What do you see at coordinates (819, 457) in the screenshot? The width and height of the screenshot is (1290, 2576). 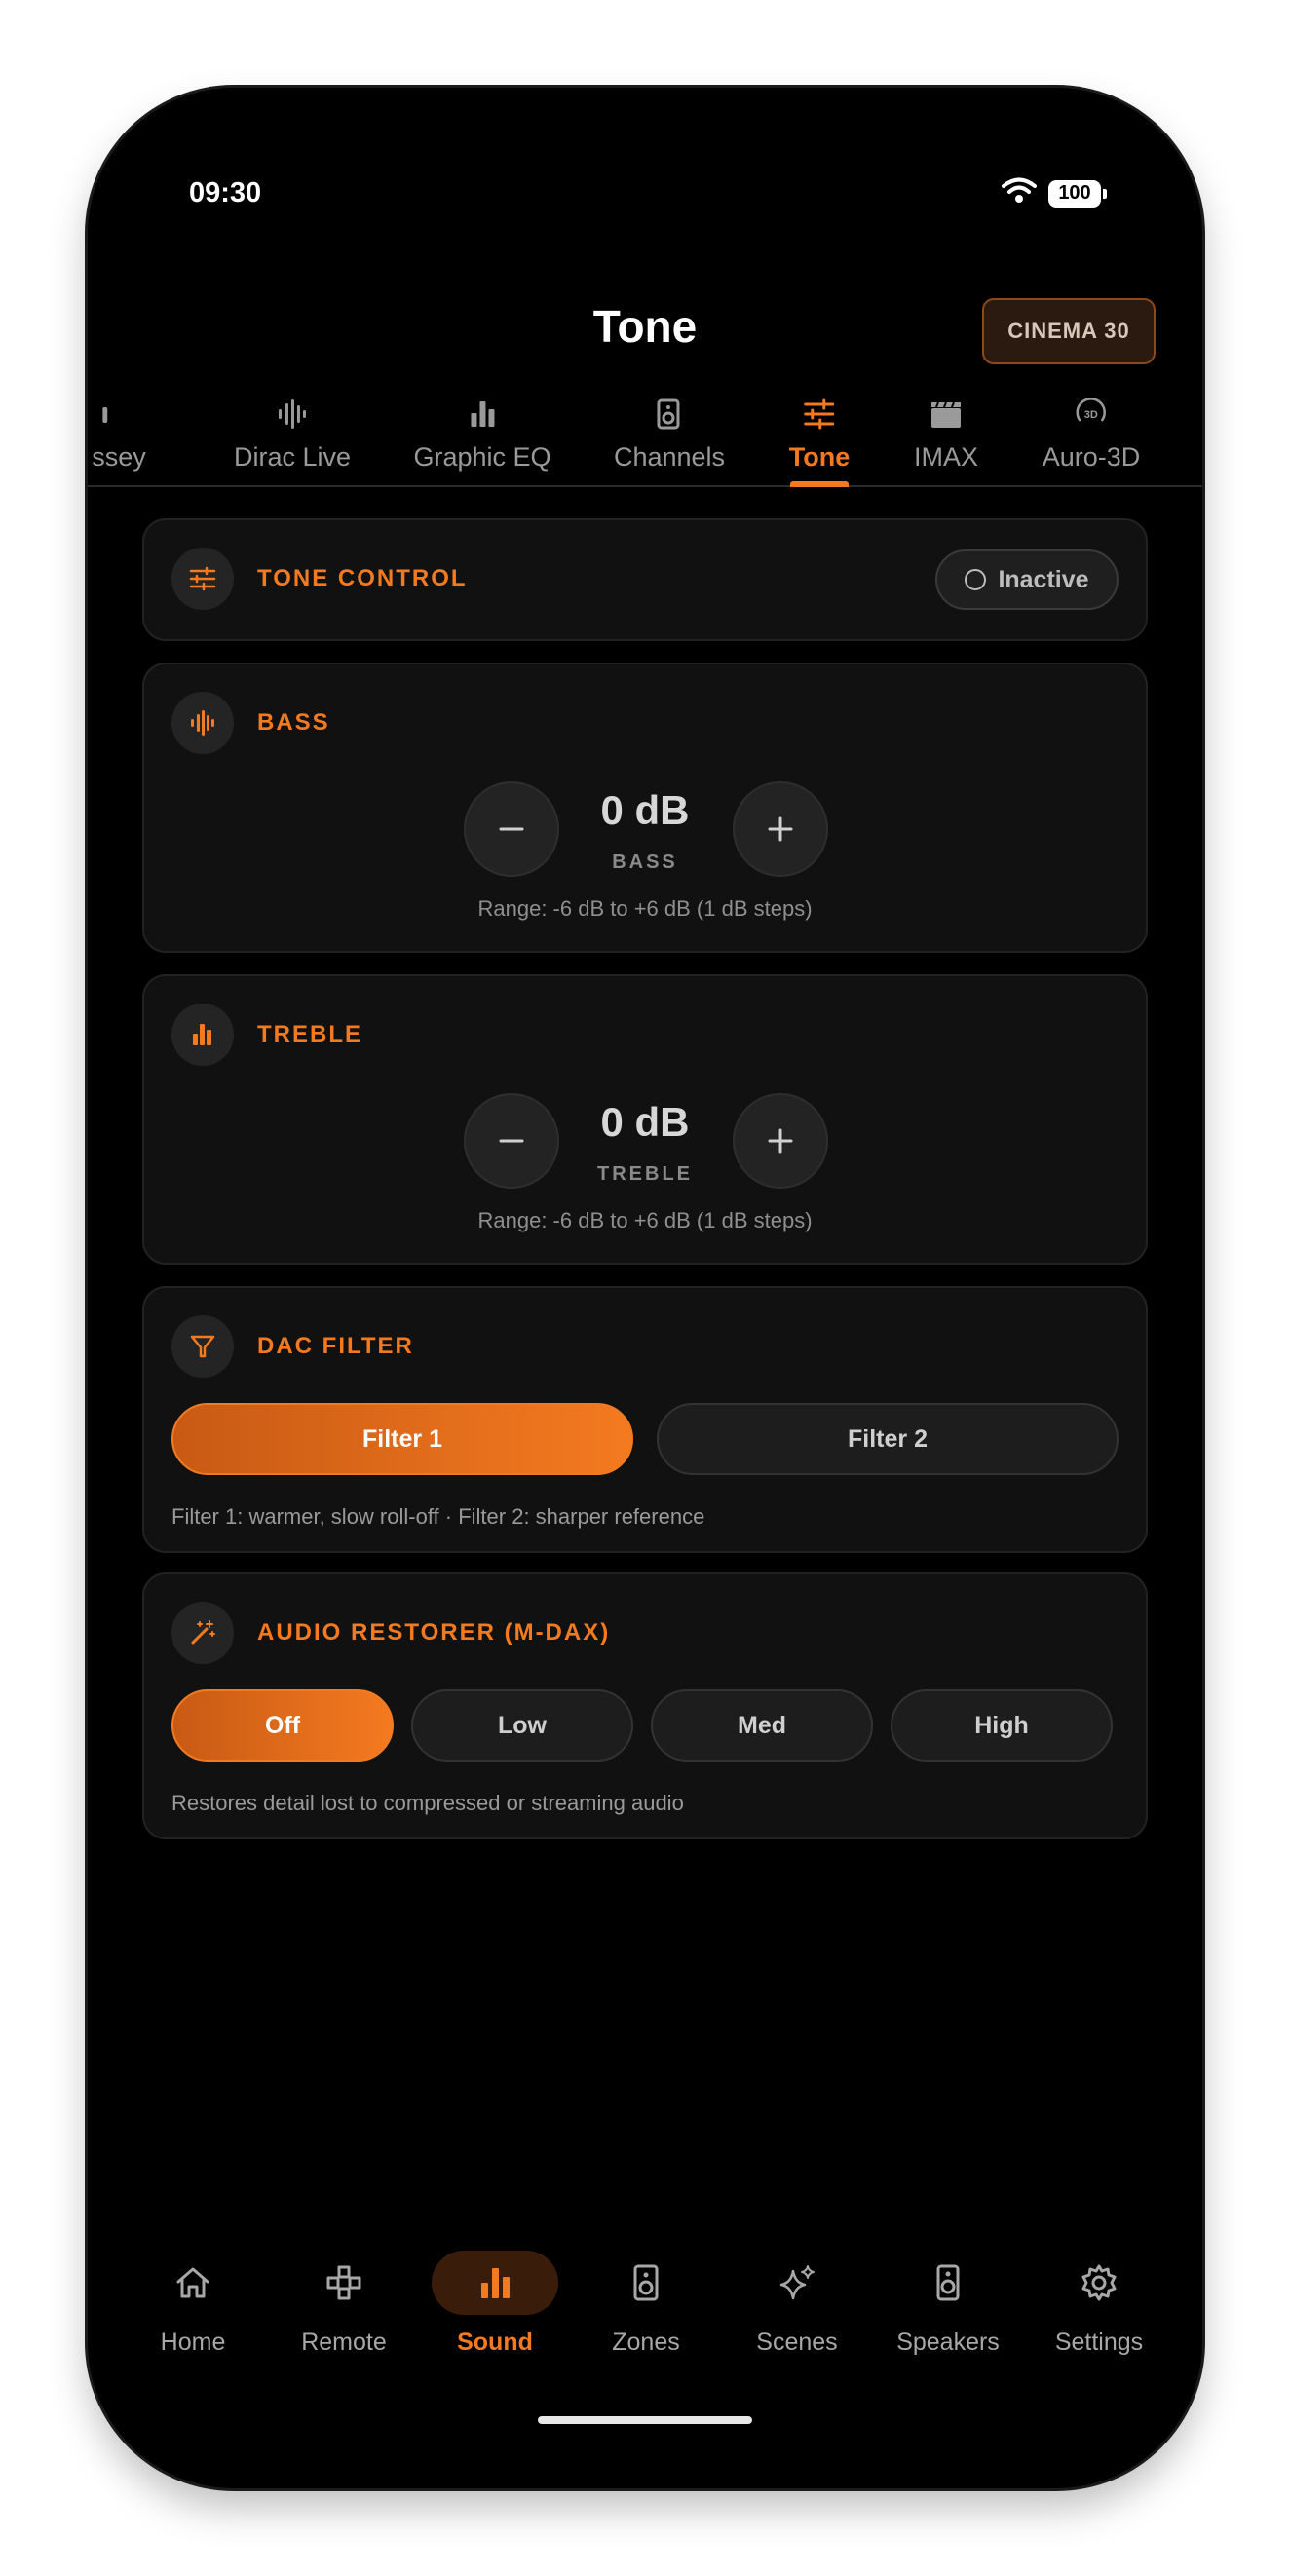 I see `tab-label: Tone` at bounding box center [819, 457].